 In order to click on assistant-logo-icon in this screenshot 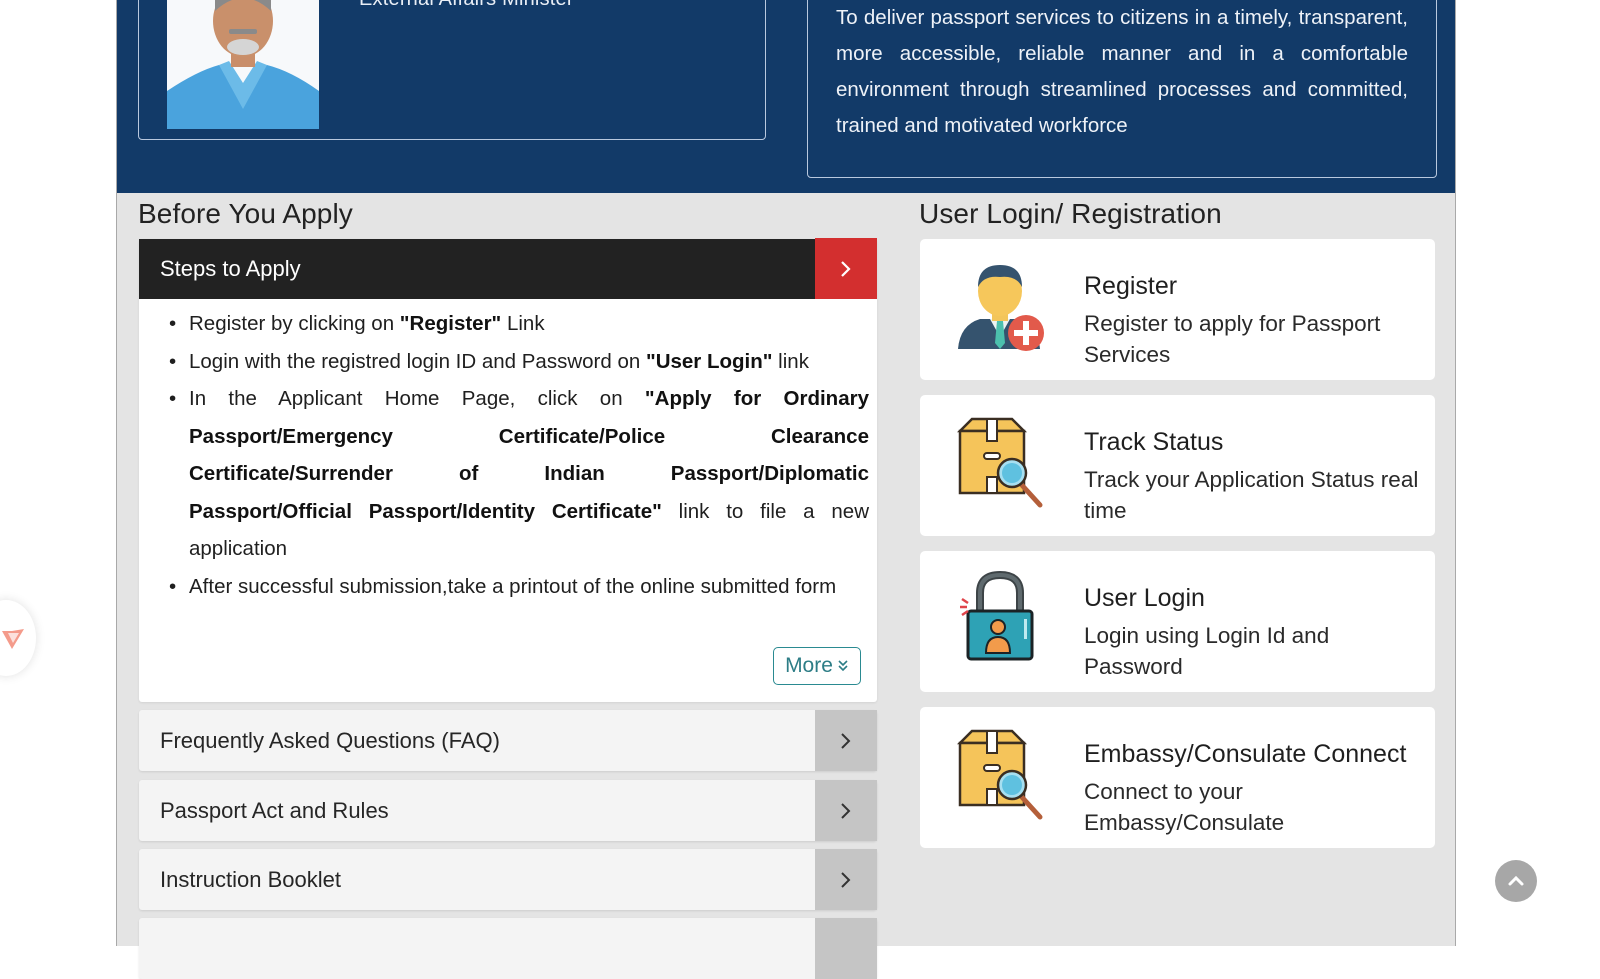, I will do `click(13, 639)`.